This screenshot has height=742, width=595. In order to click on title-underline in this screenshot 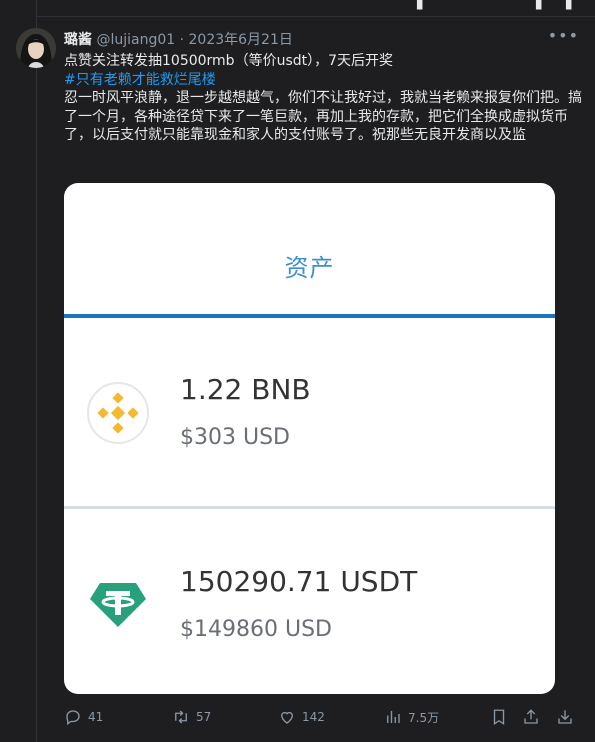, I will do `click(309, 316)`.